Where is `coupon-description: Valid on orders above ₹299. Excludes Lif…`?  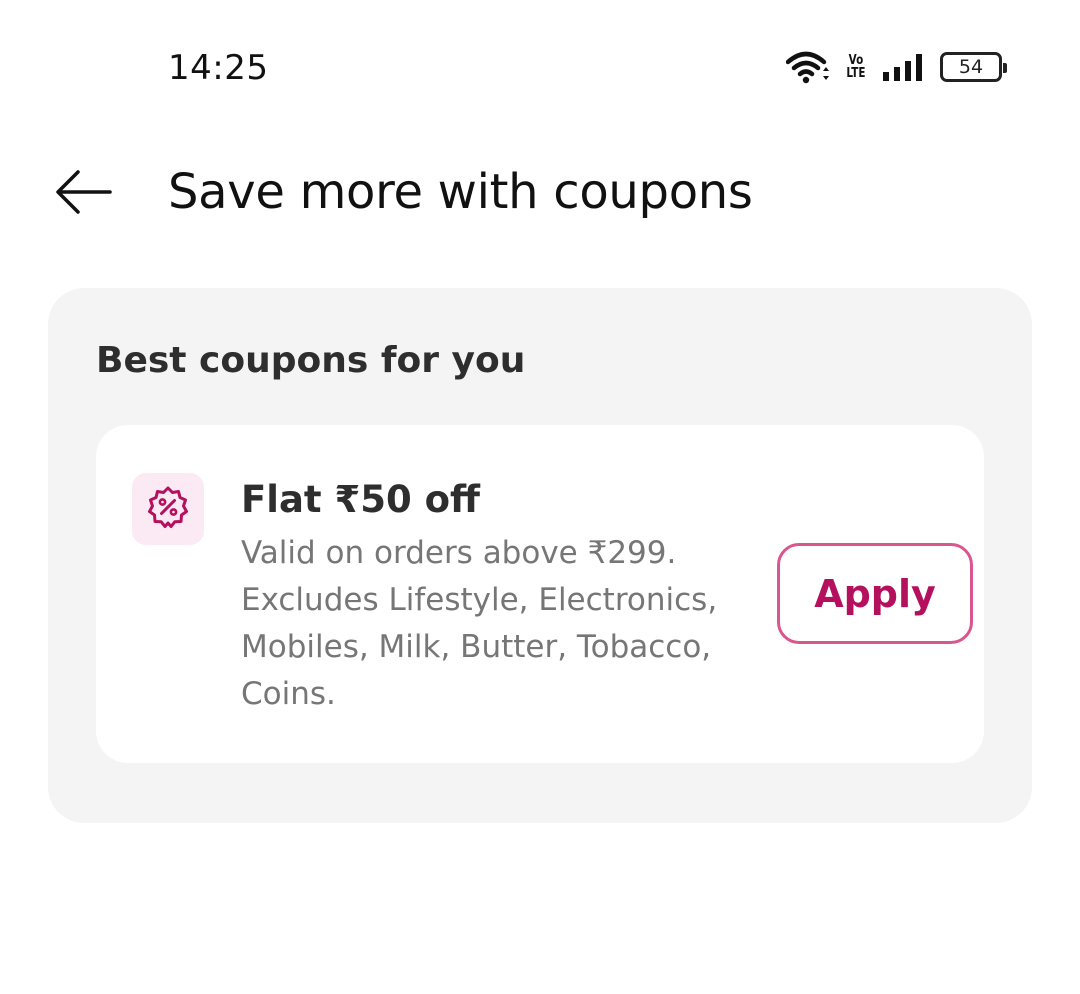 coupon-description: Valid on orders above ₹299. Excludes Lif… is located at coordinates (479, 623).